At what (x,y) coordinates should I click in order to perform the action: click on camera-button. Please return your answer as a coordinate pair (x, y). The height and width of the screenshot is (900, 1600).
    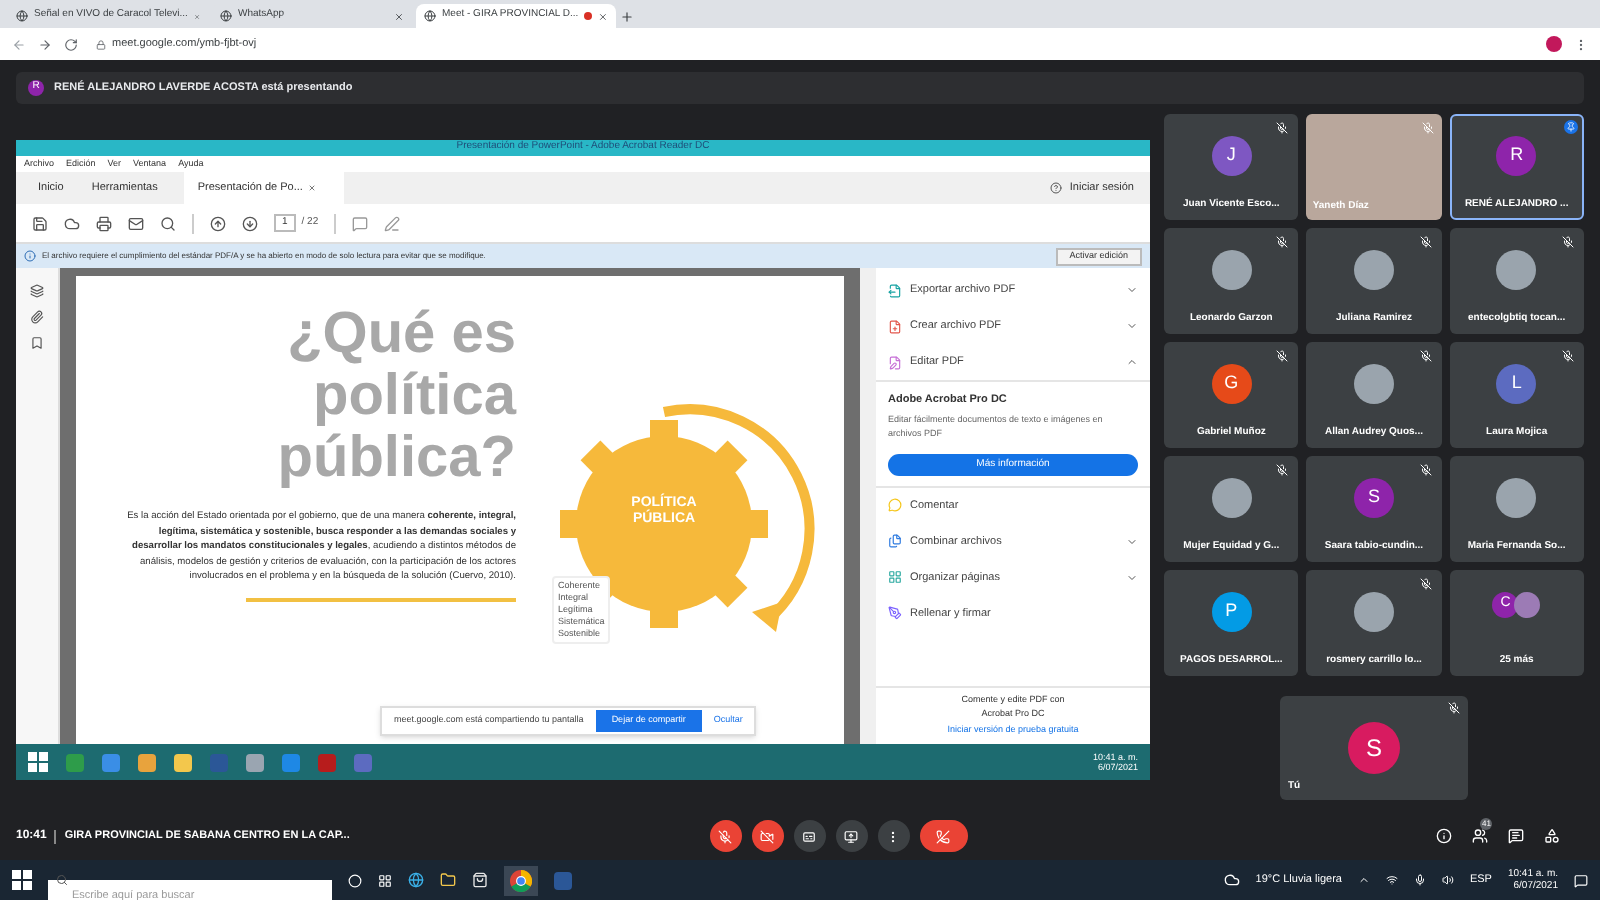
    Looking at the image, I should click on (767, 836).